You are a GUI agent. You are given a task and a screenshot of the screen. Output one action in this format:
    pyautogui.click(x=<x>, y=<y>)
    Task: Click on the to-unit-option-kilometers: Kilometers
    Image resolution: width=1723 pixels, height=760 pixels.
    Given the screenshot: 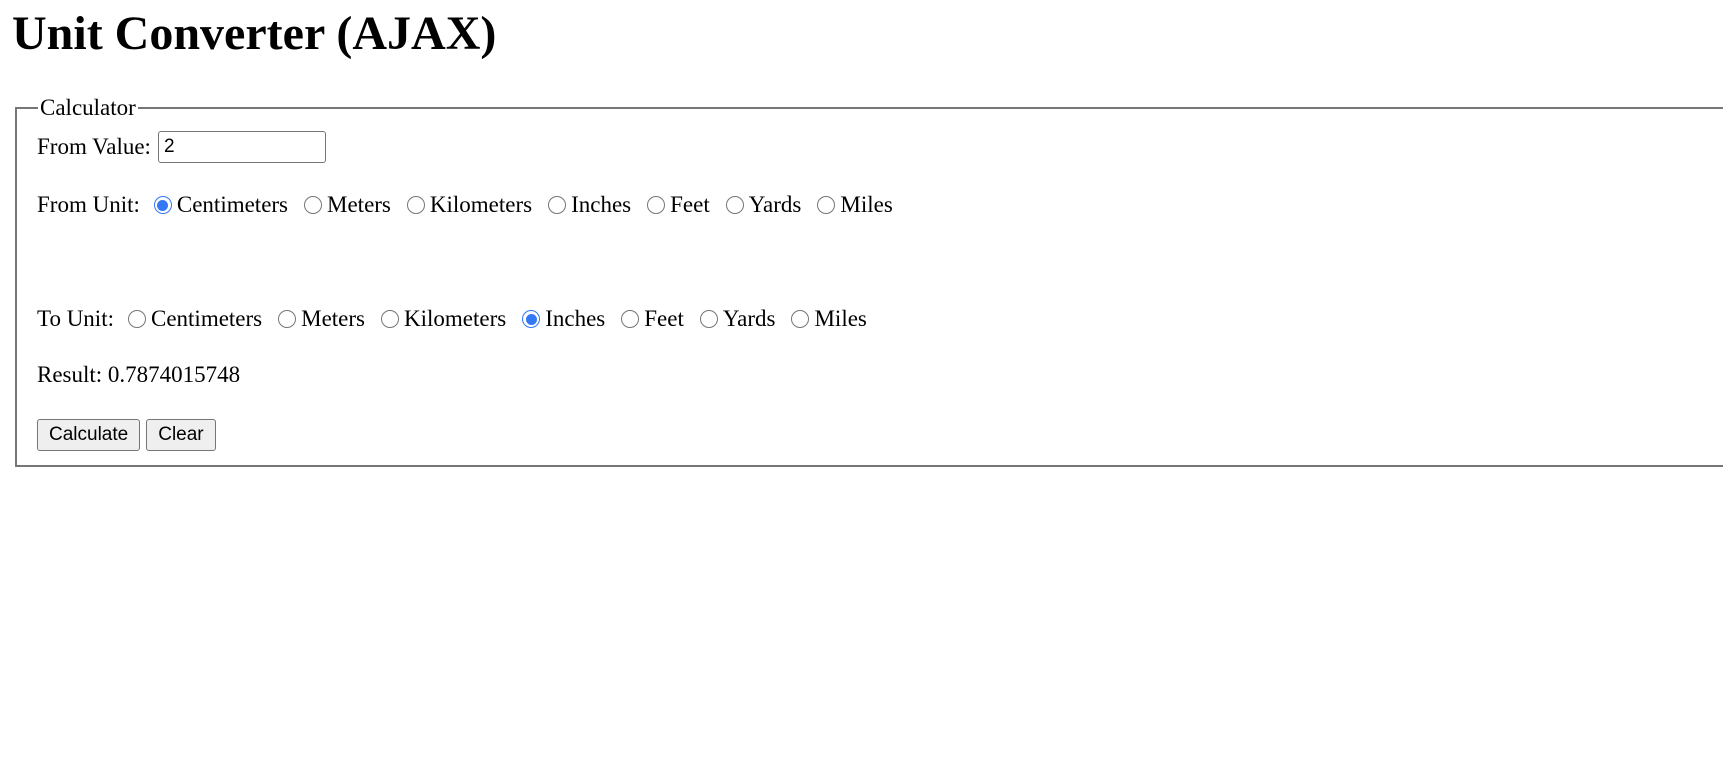 What is the action you would take?
    pyautogui.click(x=443, y=319)
    